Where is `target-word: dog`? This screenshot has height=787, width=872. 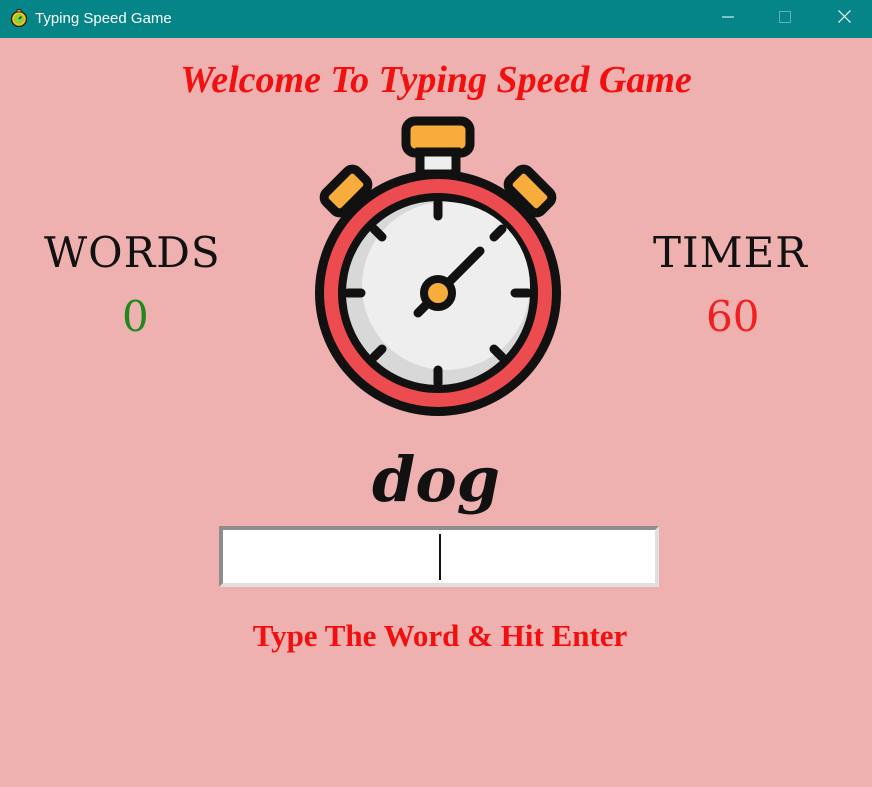
target-word: dog is located at coordinates (436, 479).